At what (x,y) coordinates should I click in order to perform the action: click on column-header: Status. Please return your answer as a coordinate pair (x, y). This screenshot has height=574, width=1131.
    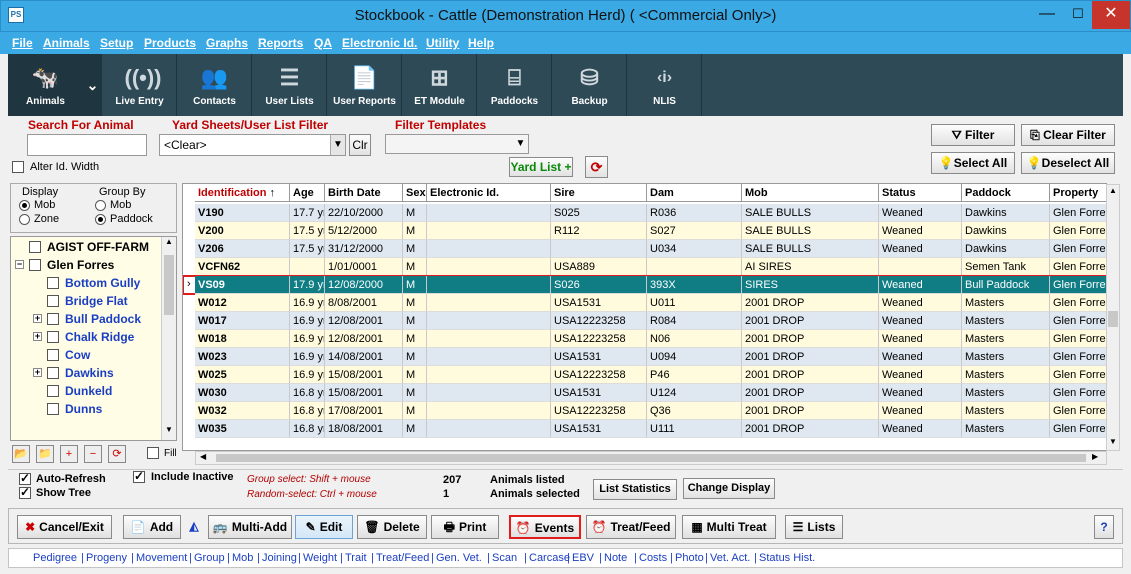
    Looking at the image, I should click on (920, 193).